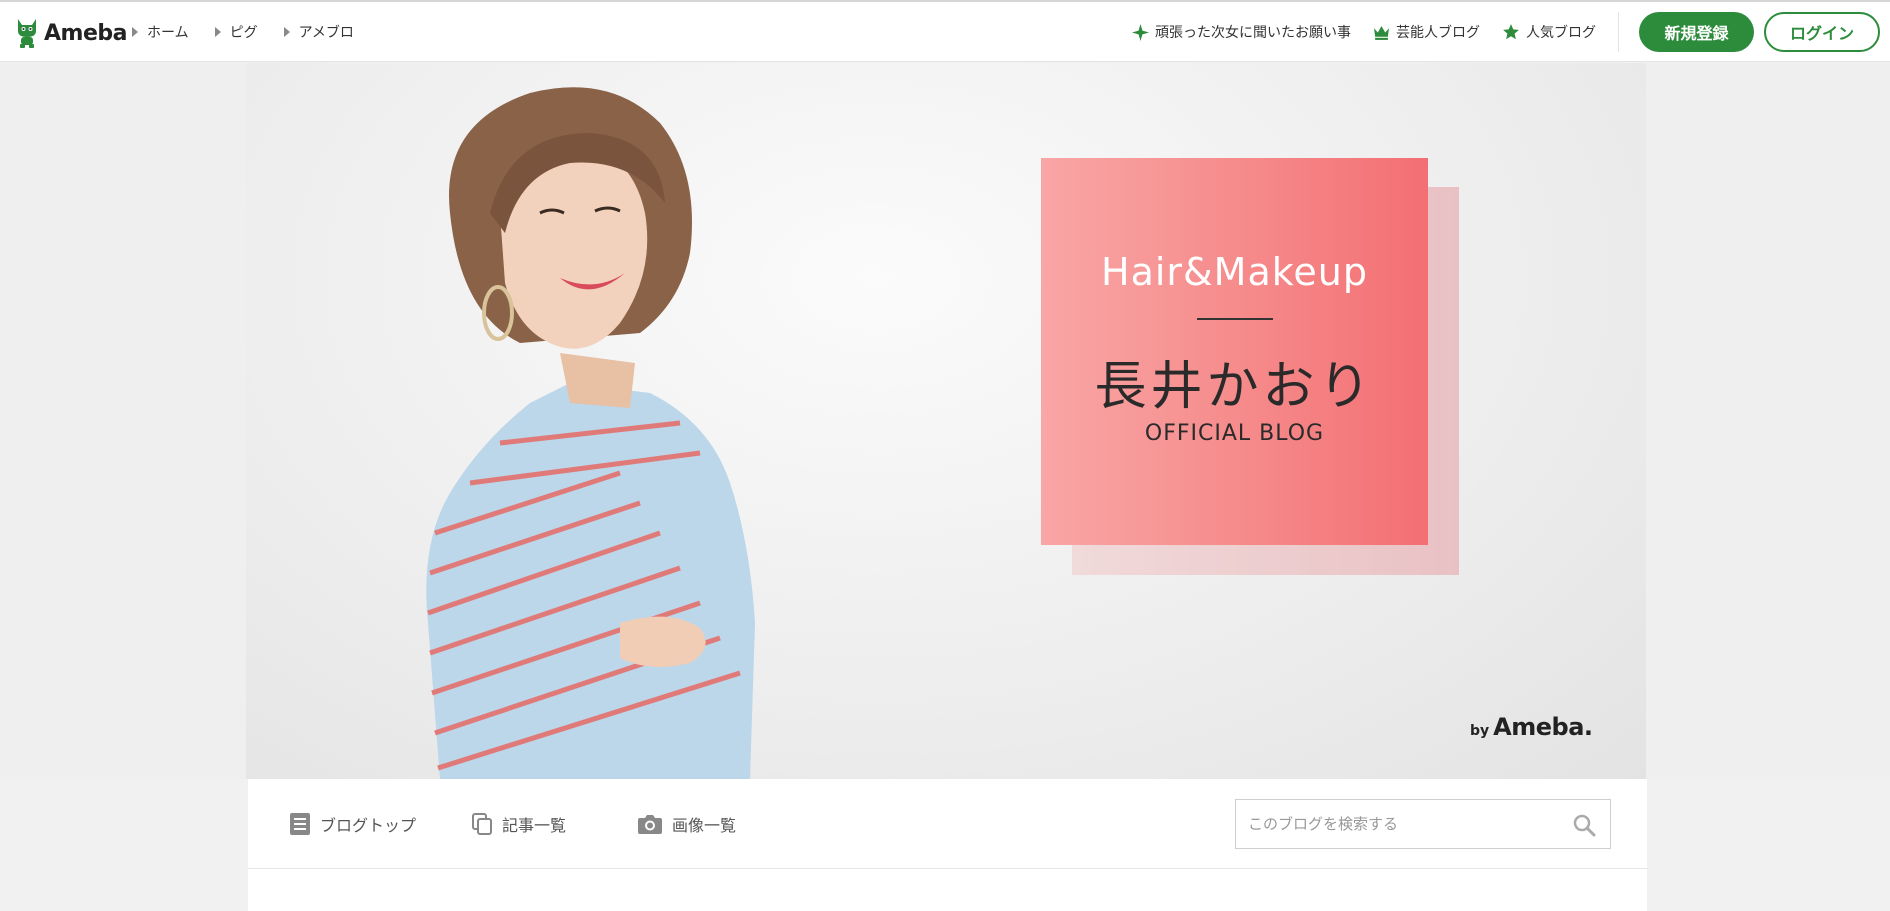  I want to click on document-icon, so click(300, 824).